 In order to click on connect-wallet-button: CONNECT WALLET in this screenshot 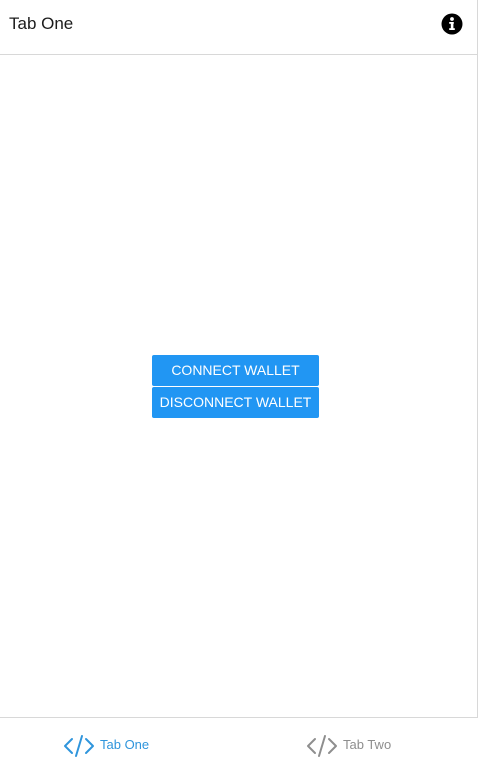, I will do `click(235, 370)`.